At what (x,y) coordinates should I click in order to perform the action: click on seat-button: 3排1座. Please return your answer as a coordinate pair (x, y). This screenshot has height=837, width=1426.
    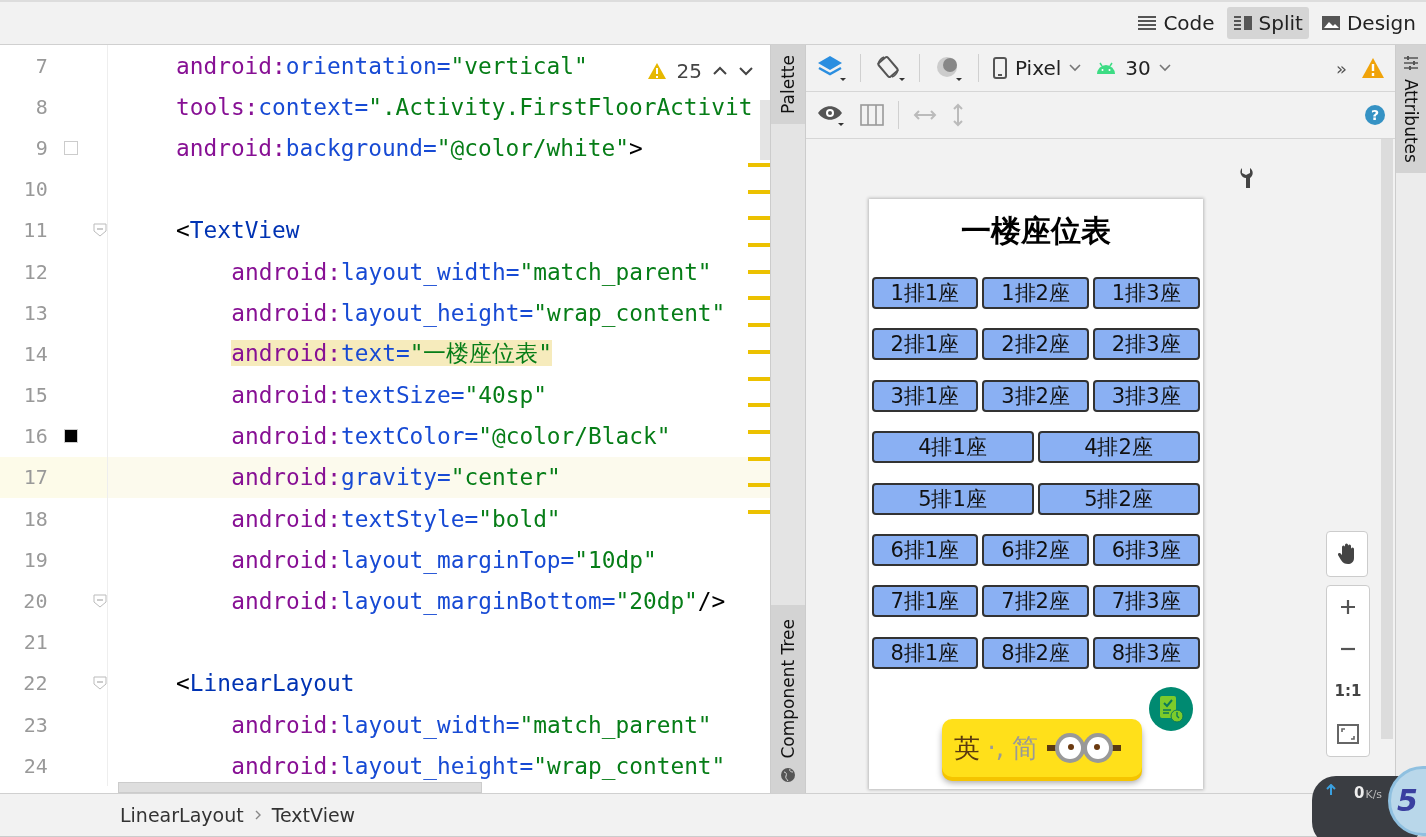
    Looking at the image, I should click on (925, 395).